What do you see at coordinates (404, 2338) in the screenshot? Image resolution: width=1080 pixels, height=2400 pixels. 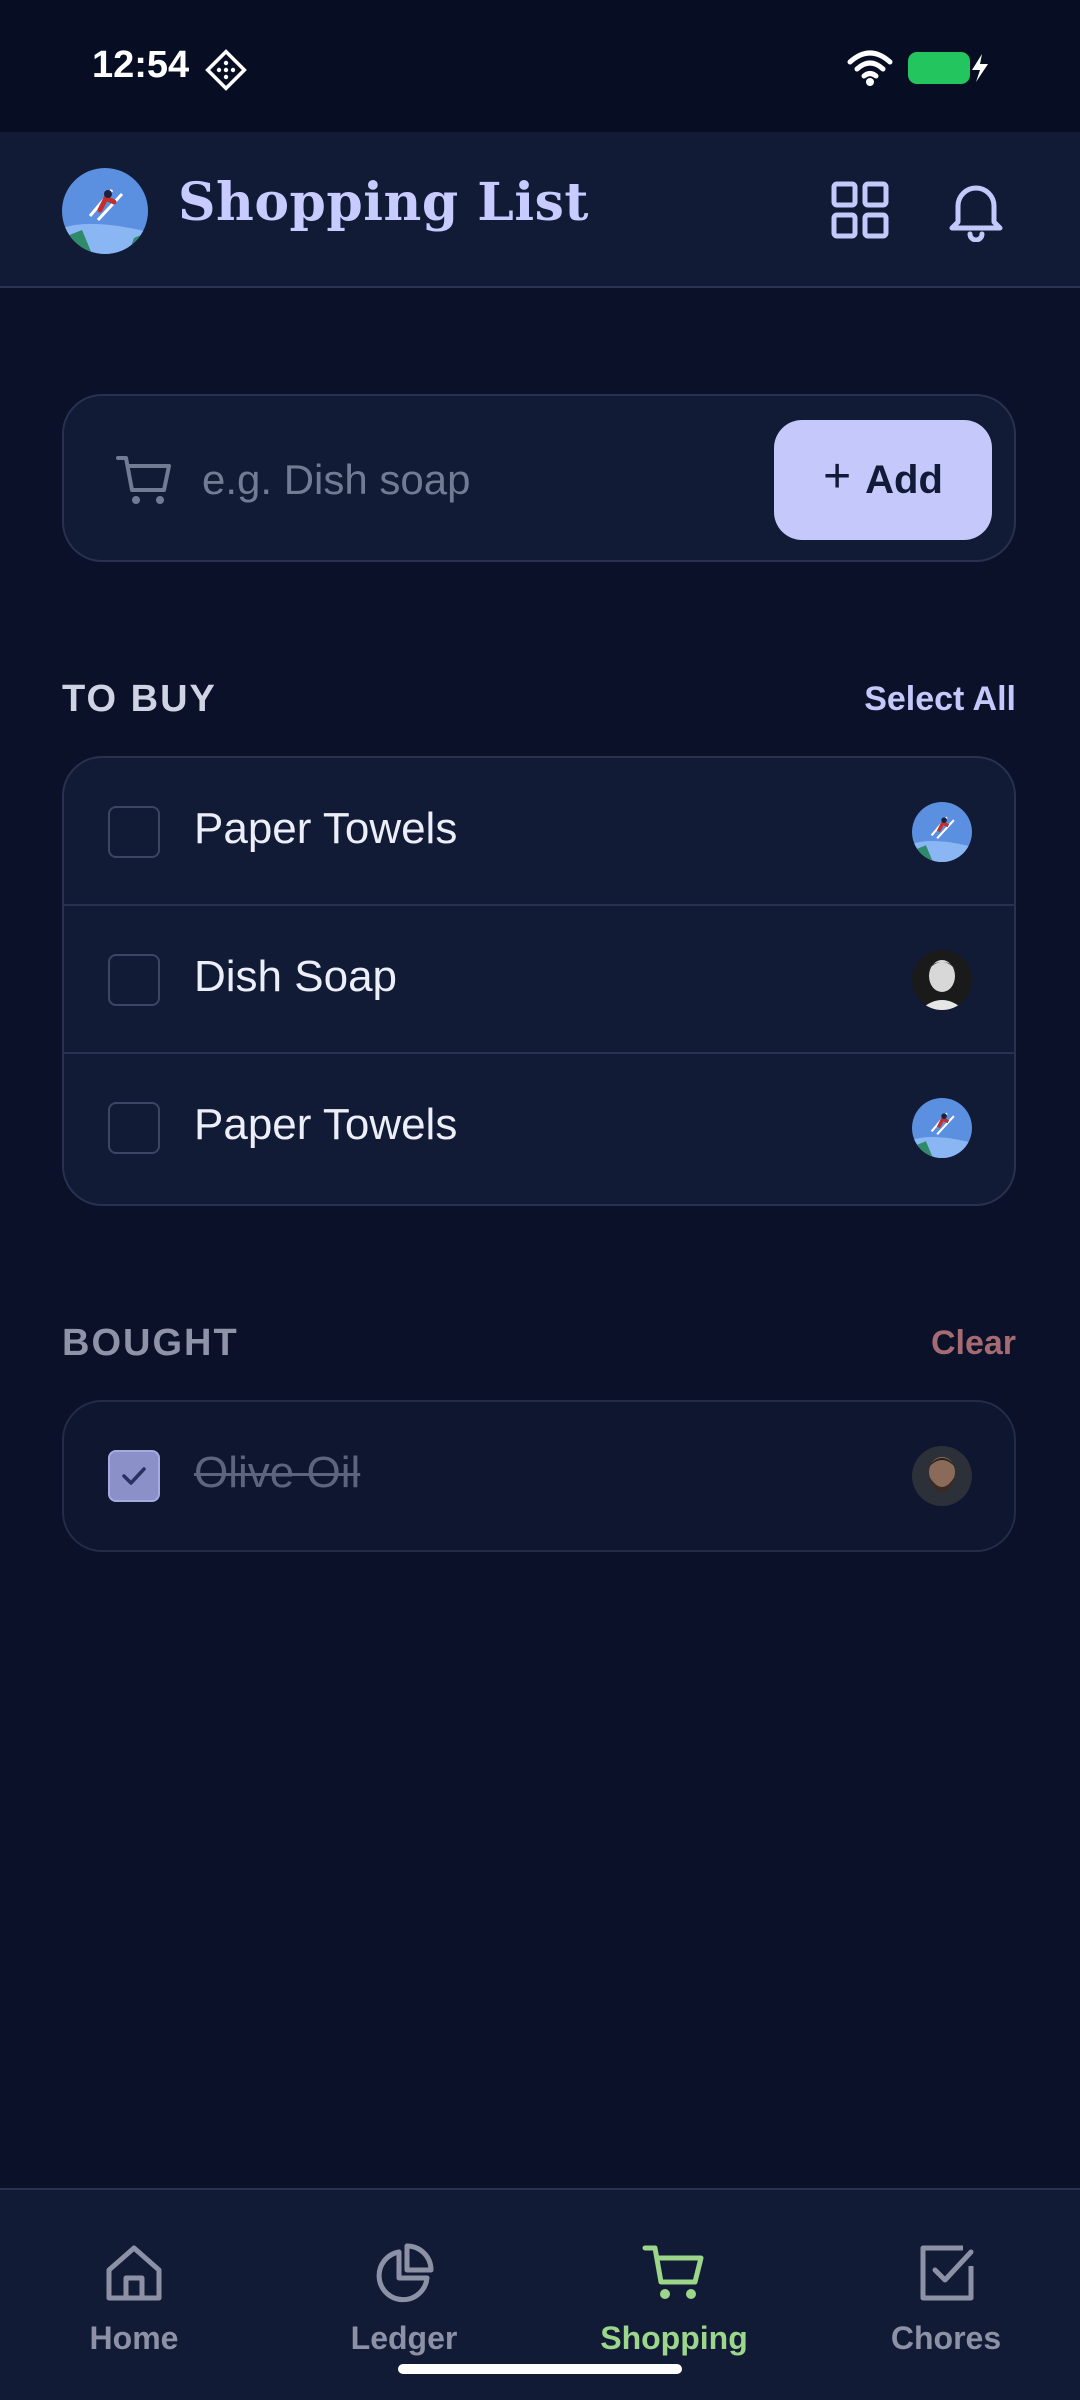 I see `nav-label: Ledger` at bounding box center [404, 2338].